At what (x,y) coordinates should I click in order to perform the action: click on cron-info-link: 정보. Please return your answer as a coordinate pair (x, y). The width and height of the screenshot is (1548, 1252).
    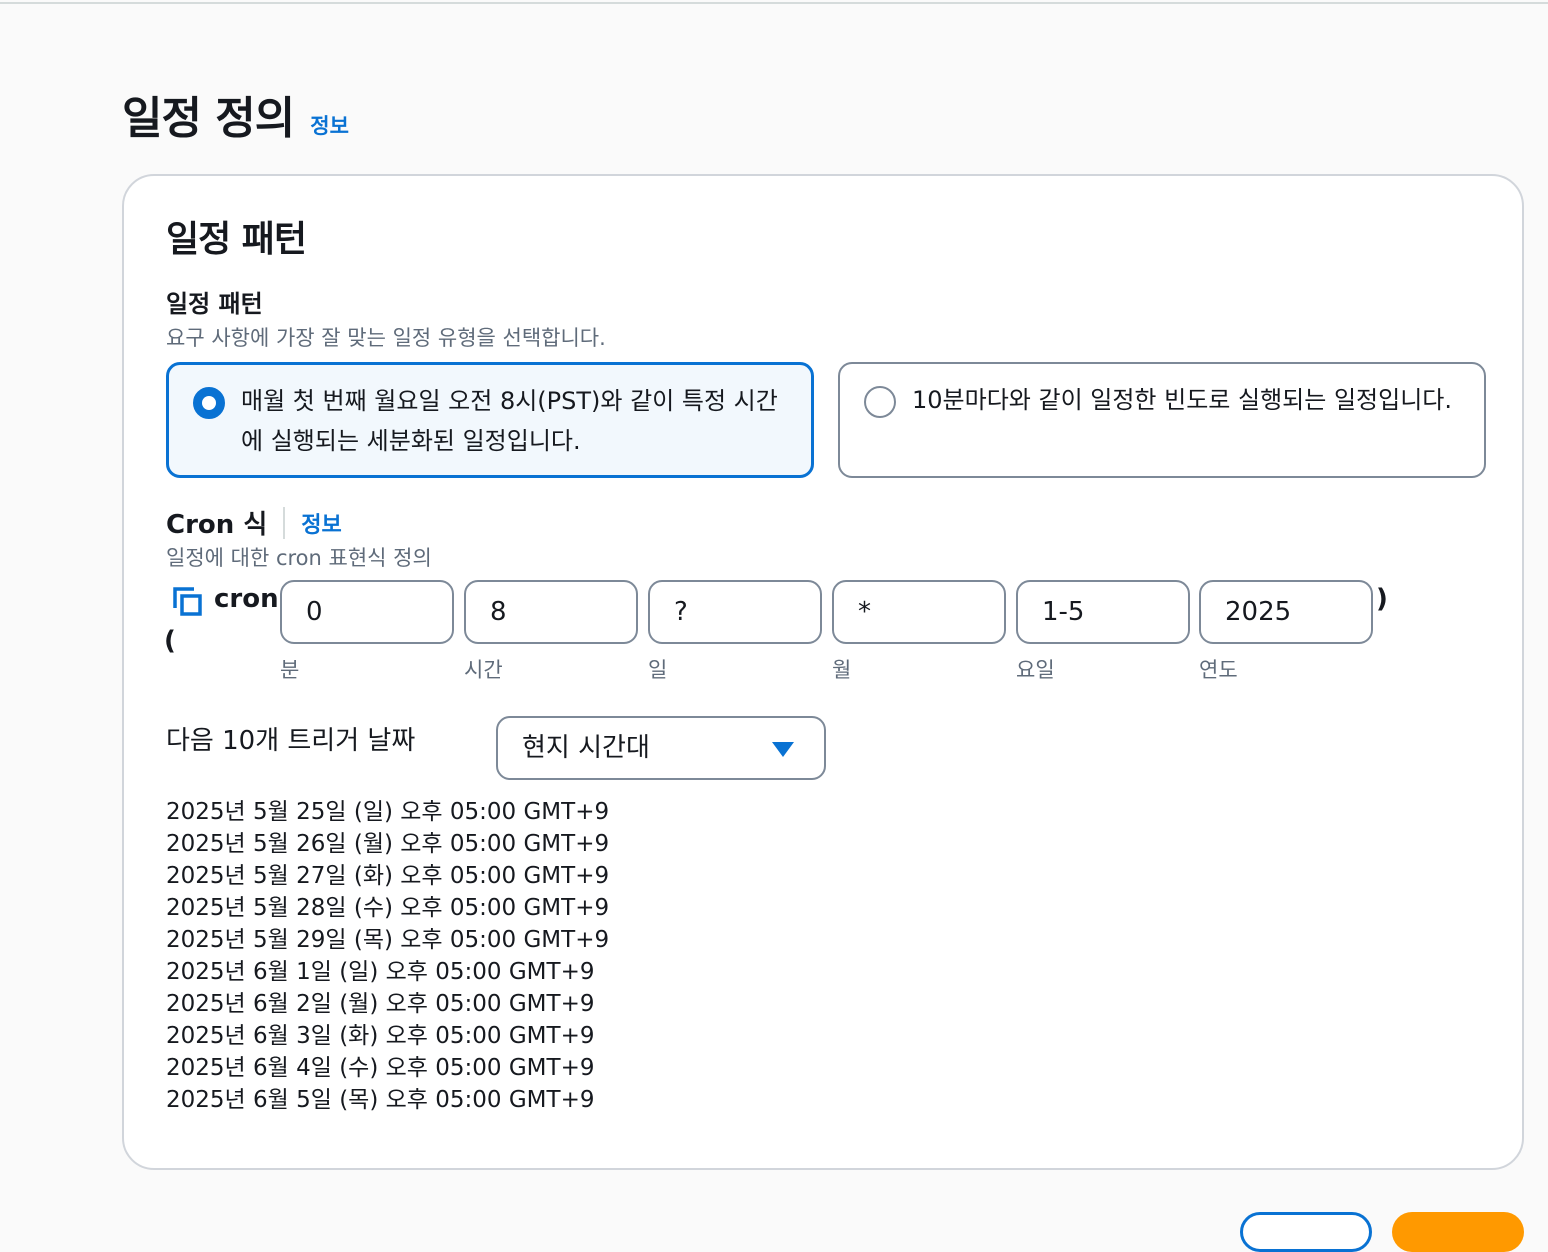
    Looking at the image, I should click on (321, 523).